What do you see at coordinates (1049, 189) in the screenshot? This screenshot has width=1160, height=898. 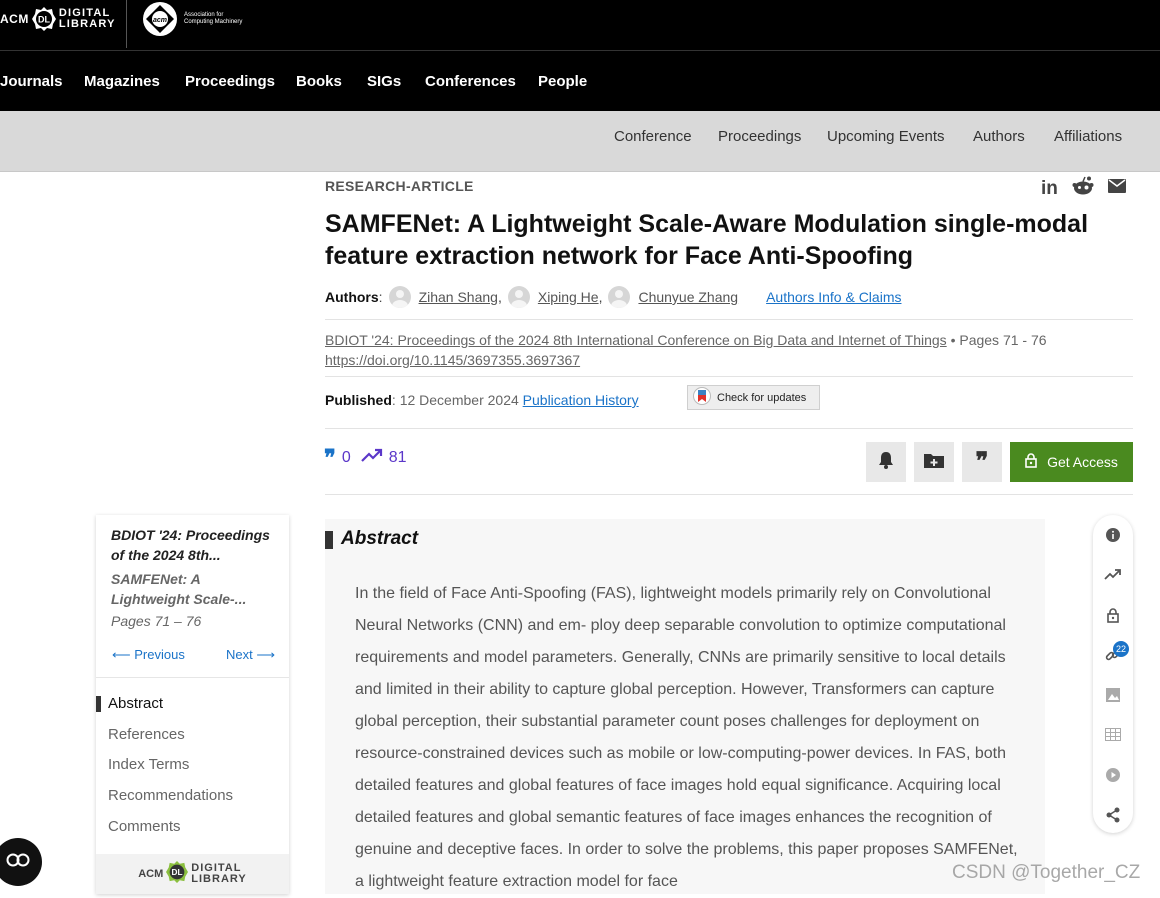 I see `linkedin-icon: in` at bounding box center [1049, 189].